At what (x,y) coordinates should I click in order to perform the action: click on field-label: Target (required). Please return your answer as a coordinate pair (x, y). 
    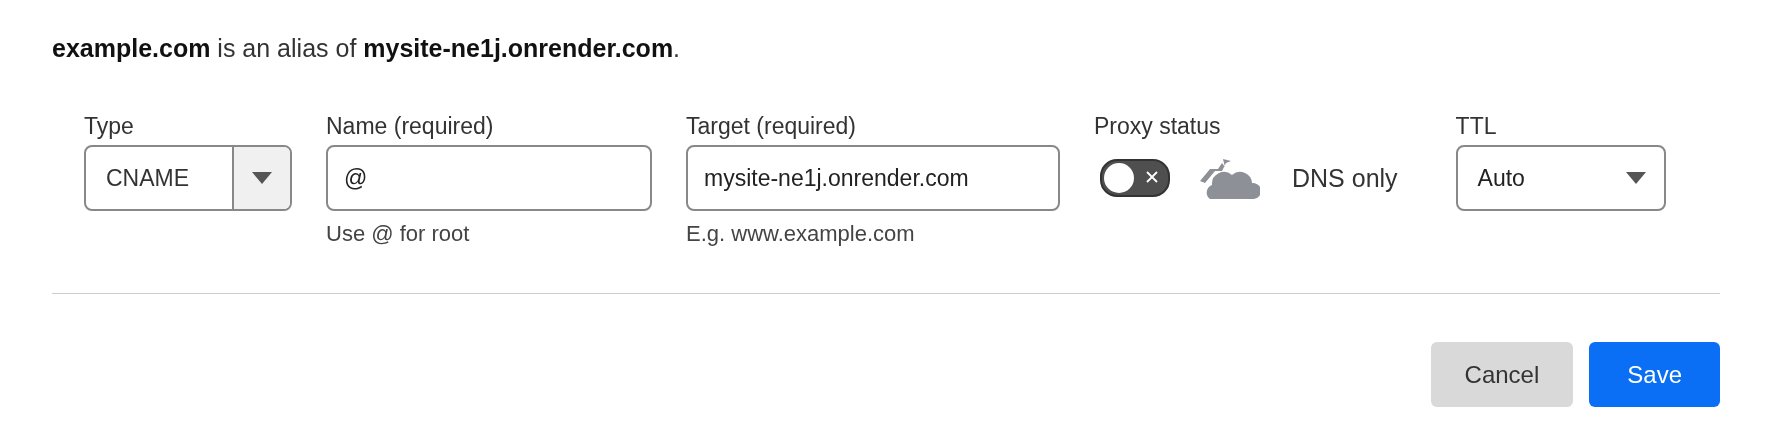
    Looking at the image, I should click on (772, 127).